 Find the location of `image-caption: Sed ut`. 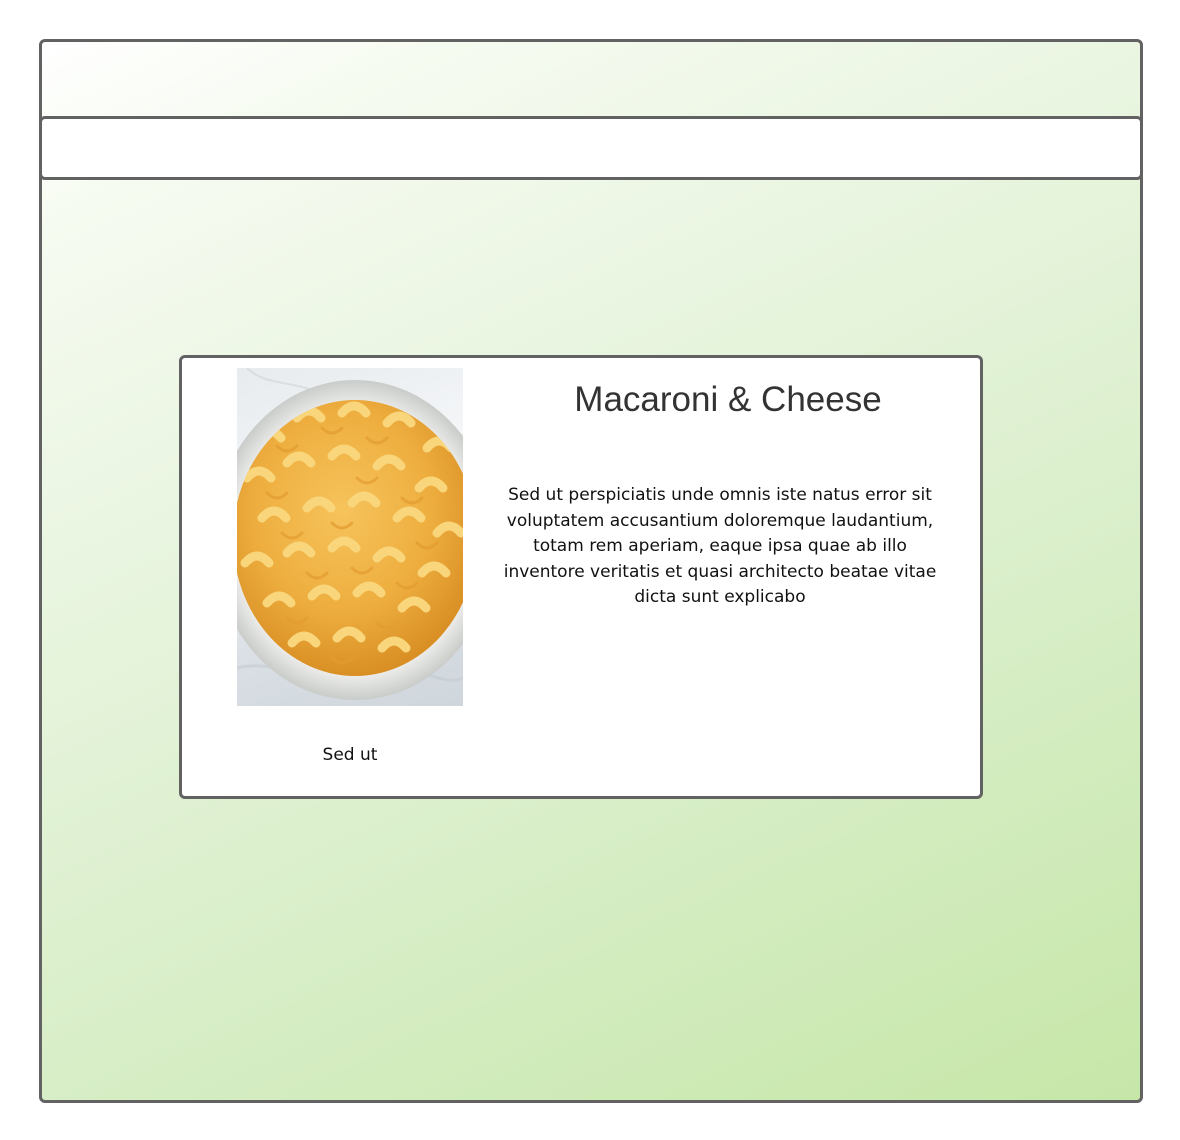

image-caption: Sed ut is located at coordinates (350, 755).